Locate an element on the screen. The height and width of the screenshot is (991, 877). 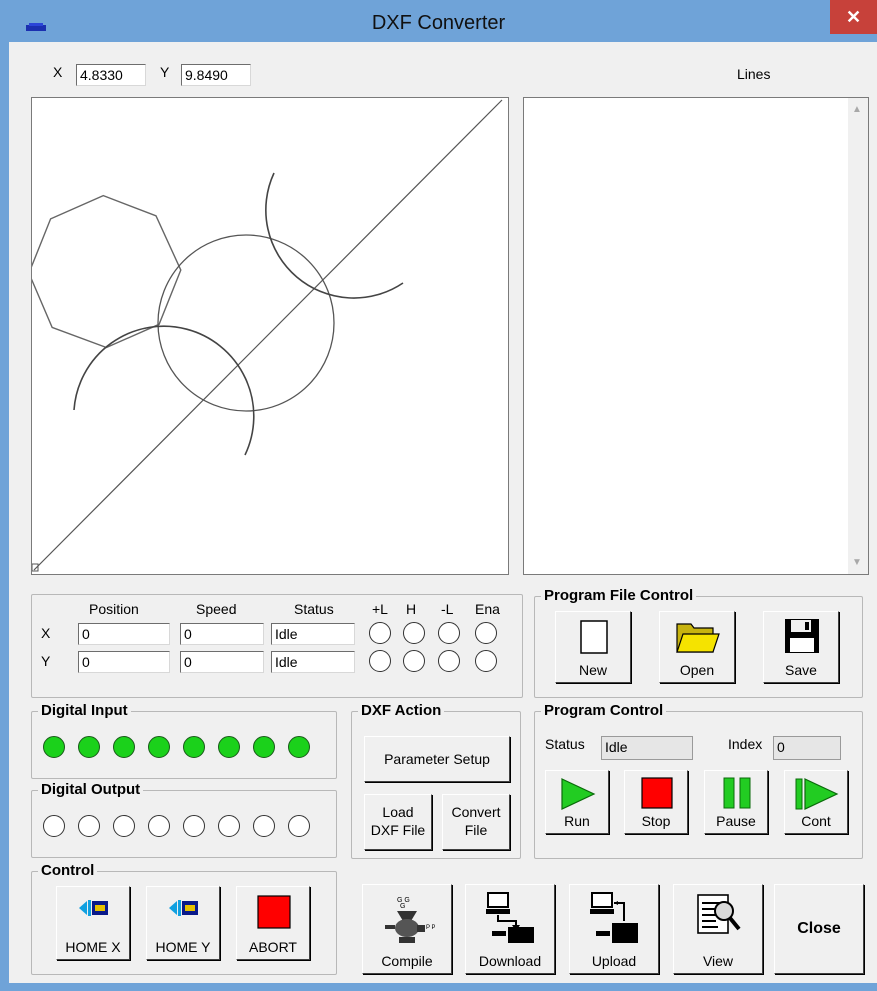
svg-text: G is located at coordinates (402, 906).